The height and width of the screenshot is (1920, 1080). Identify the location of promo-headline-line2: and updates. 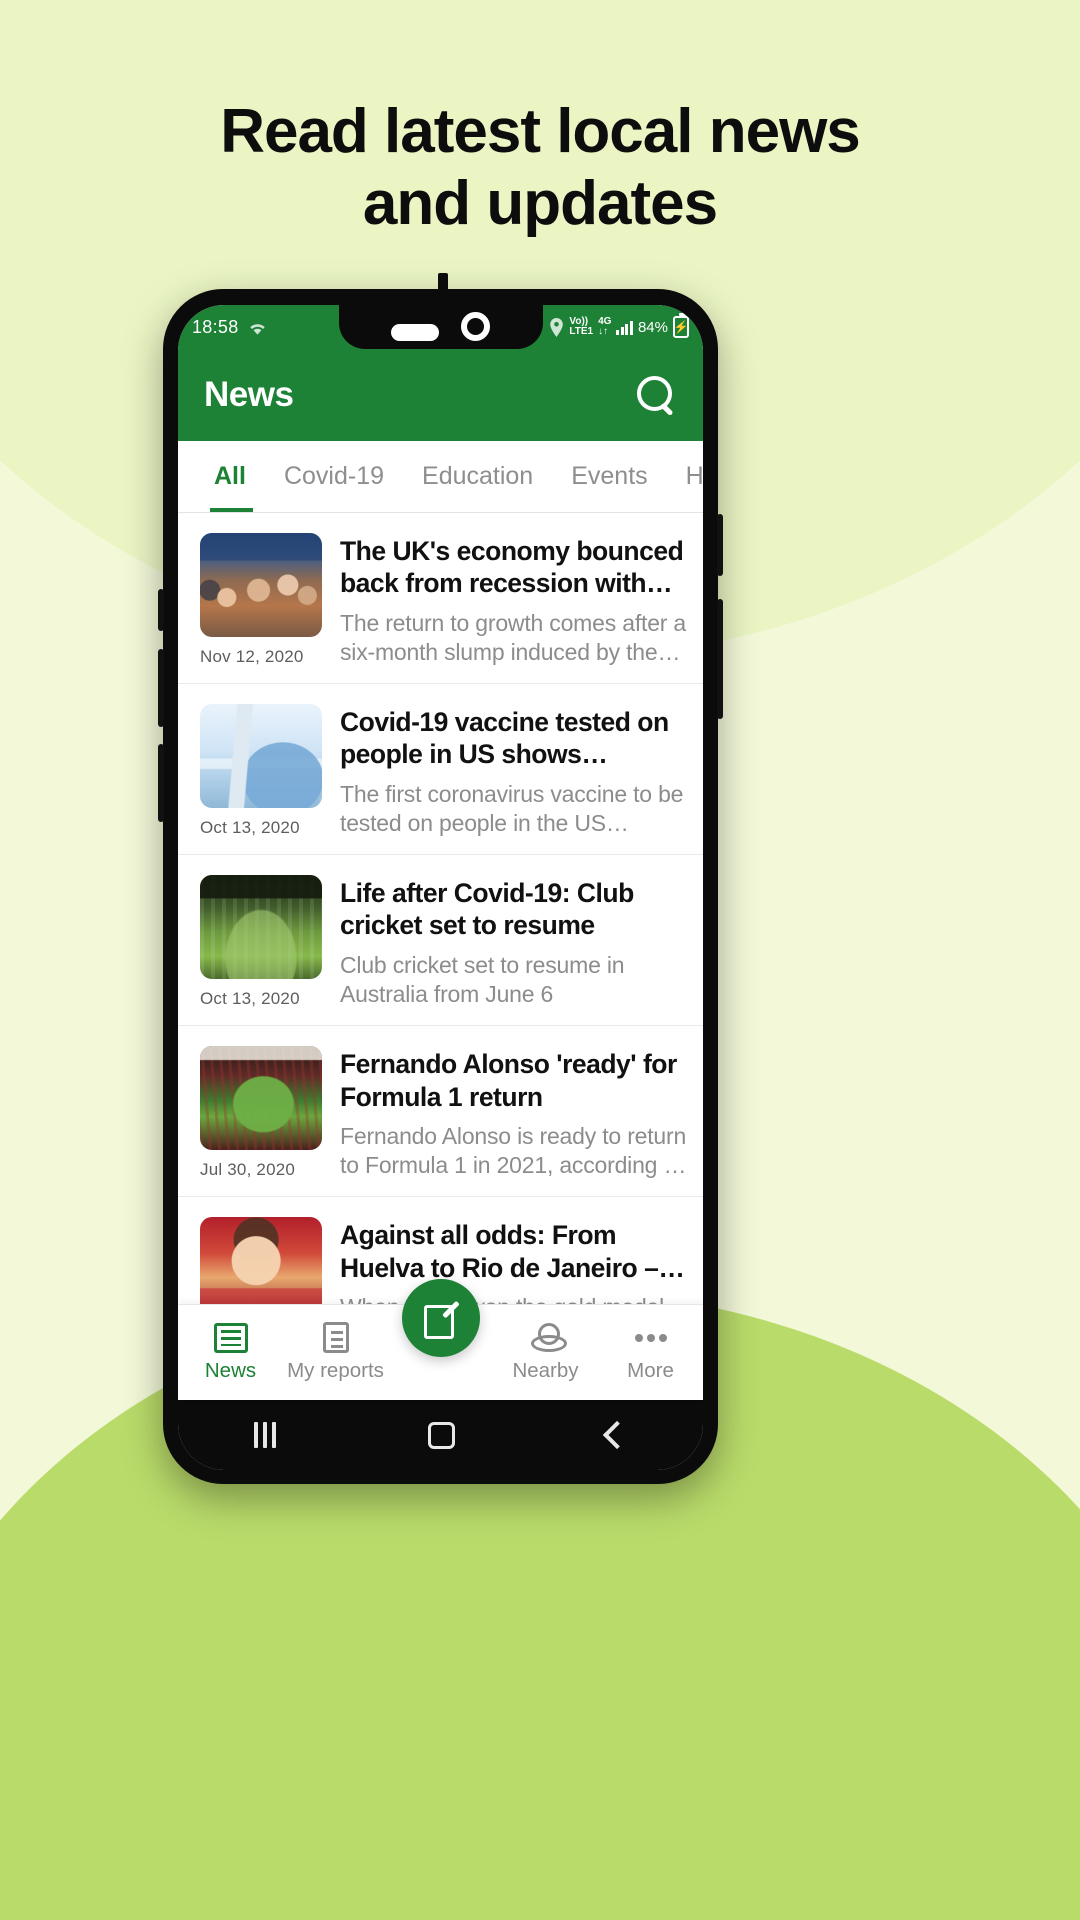
(540, 203).